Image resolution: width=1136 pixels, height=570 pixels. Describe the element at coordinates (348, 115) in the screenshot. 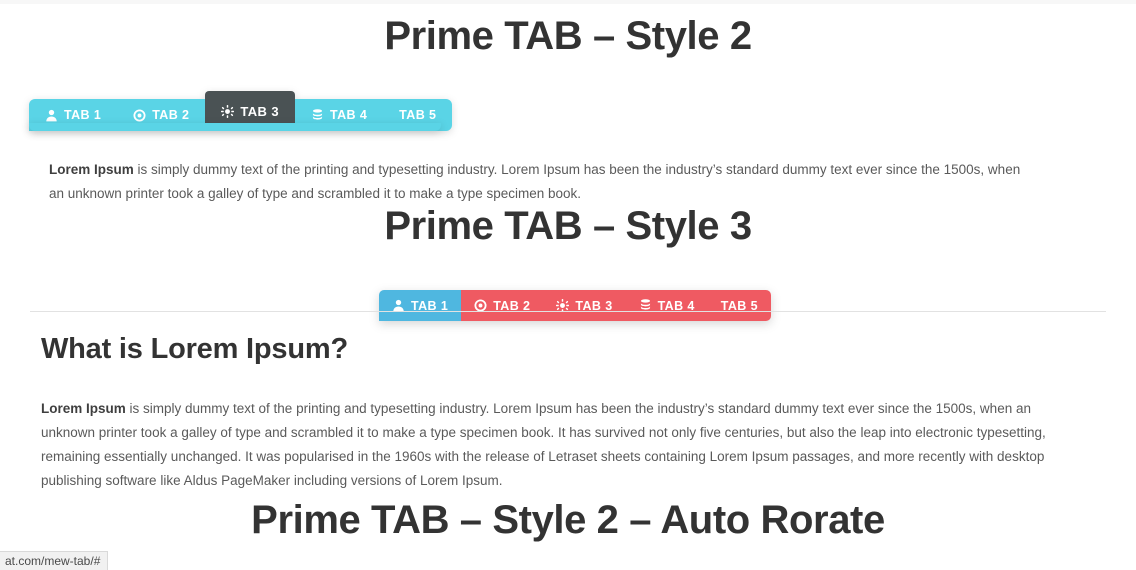

I see `tab-label: TAB 4` at that location.